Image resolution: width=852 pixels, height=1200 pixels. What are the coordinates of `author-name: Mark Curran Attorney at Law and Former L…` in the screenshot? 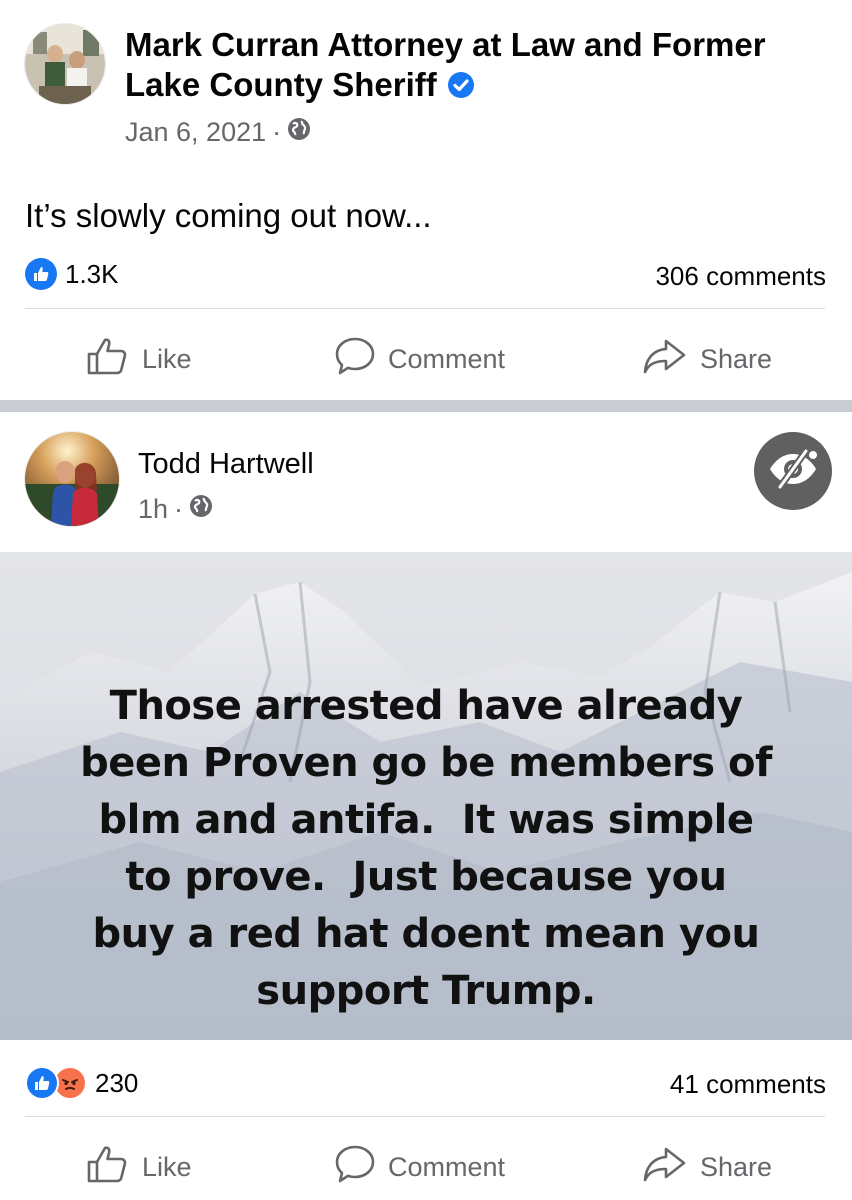 It's located at (480, 65).